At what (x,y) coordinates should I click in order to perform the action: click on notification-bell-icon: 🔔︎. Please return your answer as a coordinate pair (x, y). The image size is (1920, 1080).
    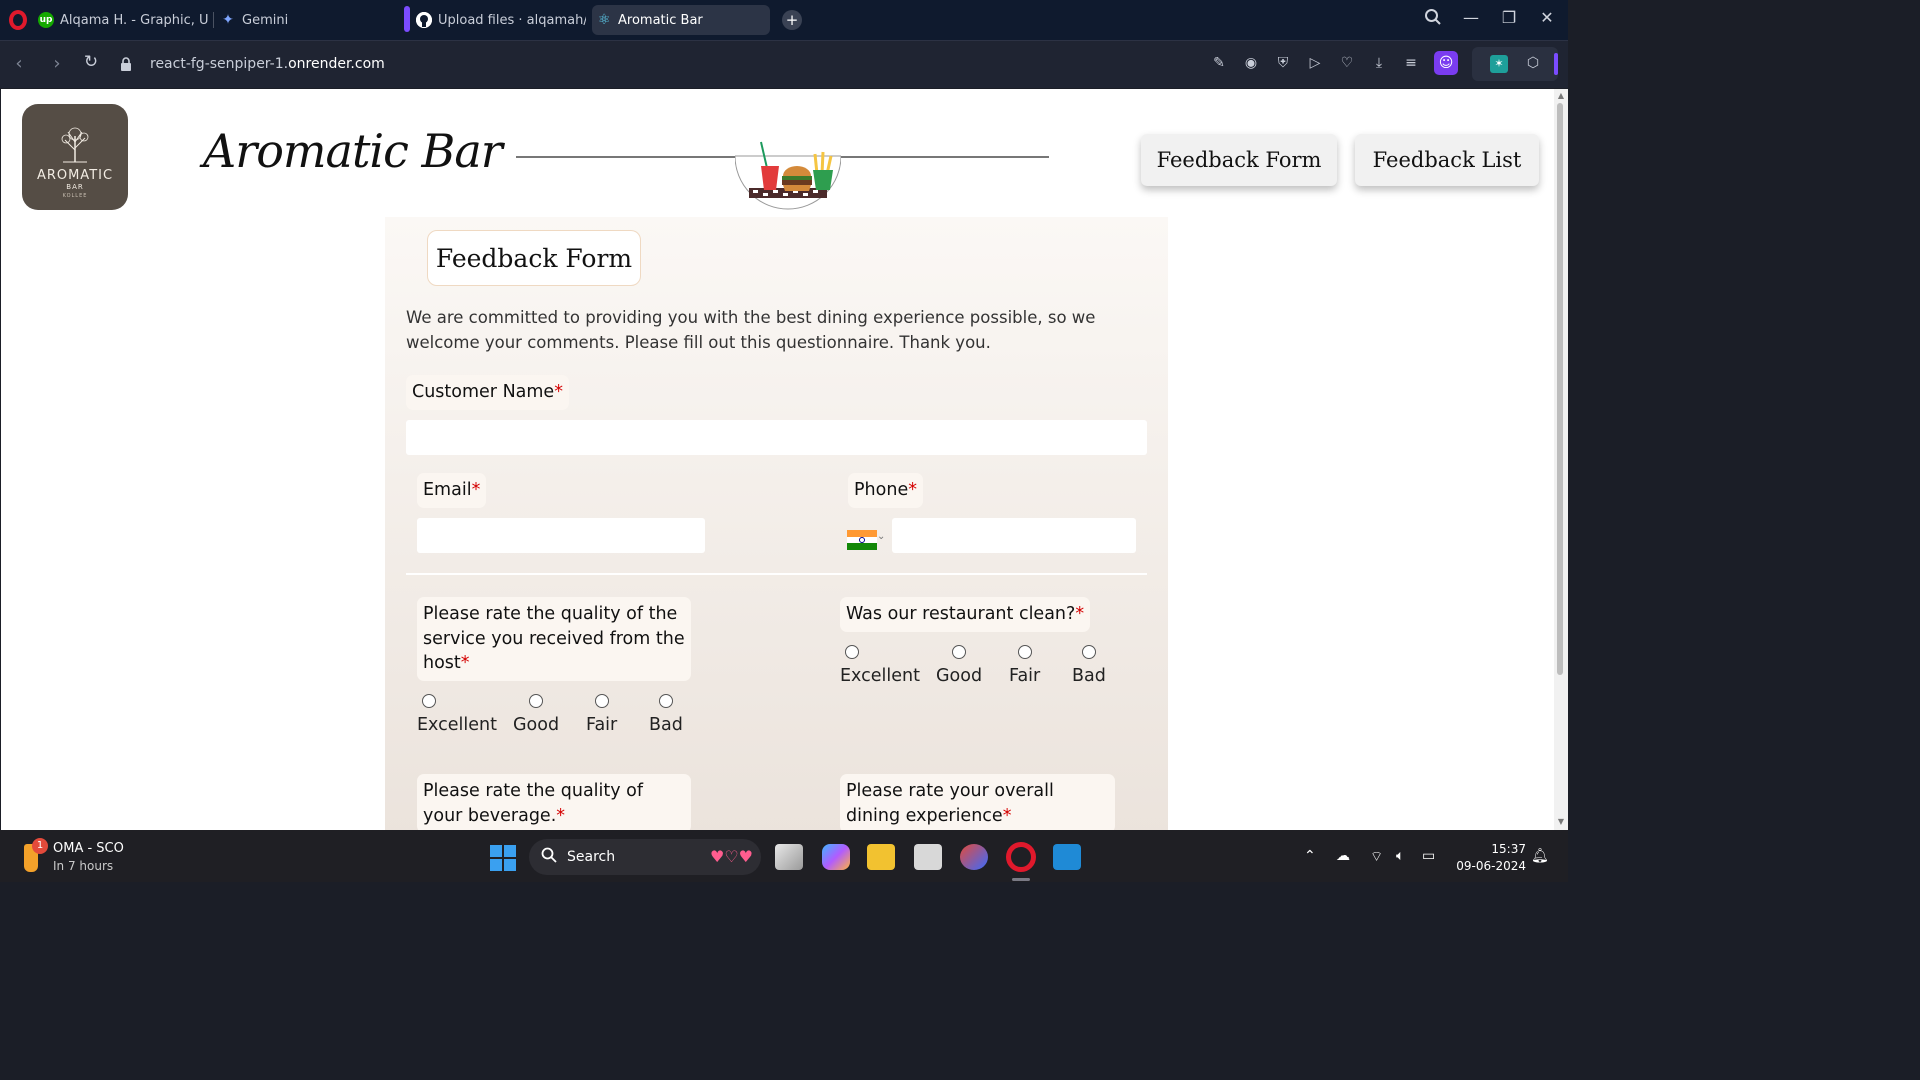
    Looking at the image, I should click on (1540, 856).